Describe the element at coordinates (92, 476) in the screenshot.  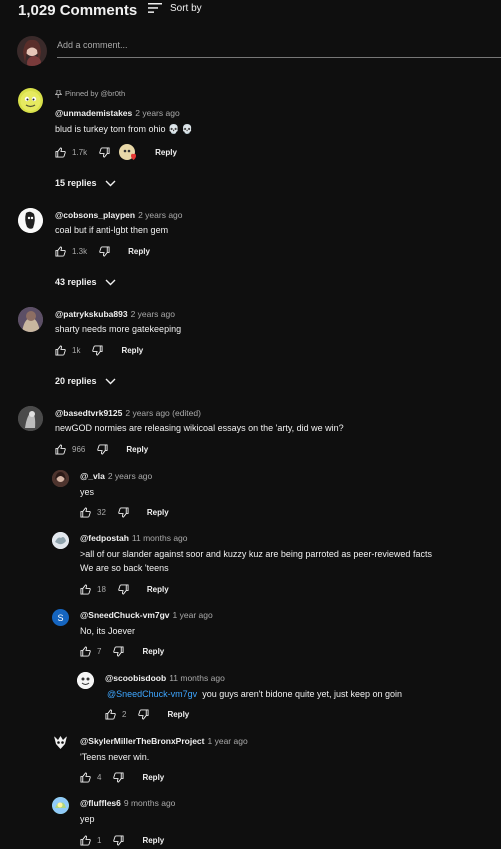
I see `reply-author: @_vla` at that location.